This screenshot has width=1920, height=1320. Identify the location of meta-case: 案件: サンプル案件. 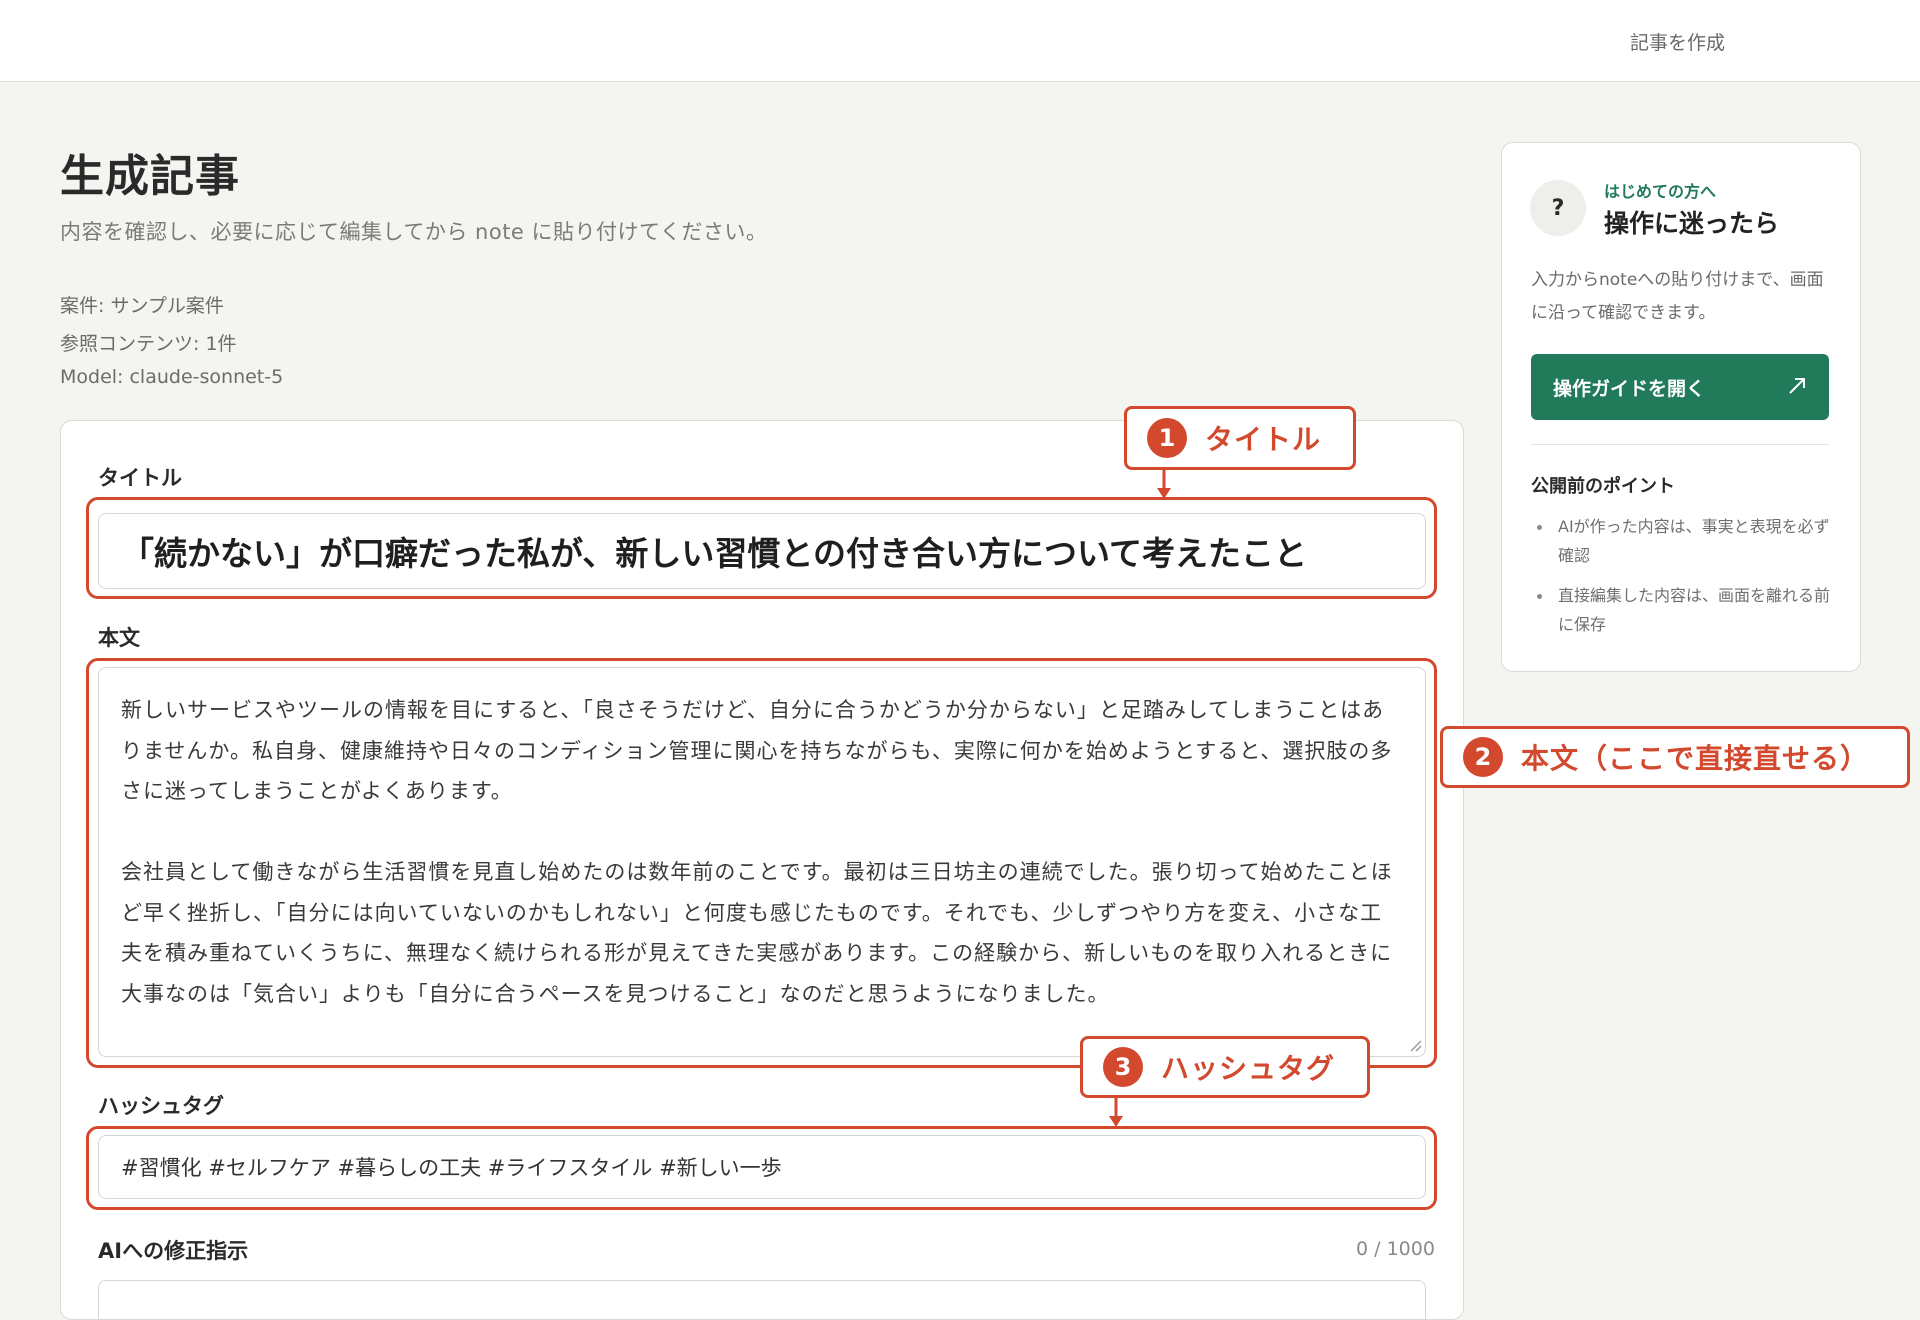
(142, 306).